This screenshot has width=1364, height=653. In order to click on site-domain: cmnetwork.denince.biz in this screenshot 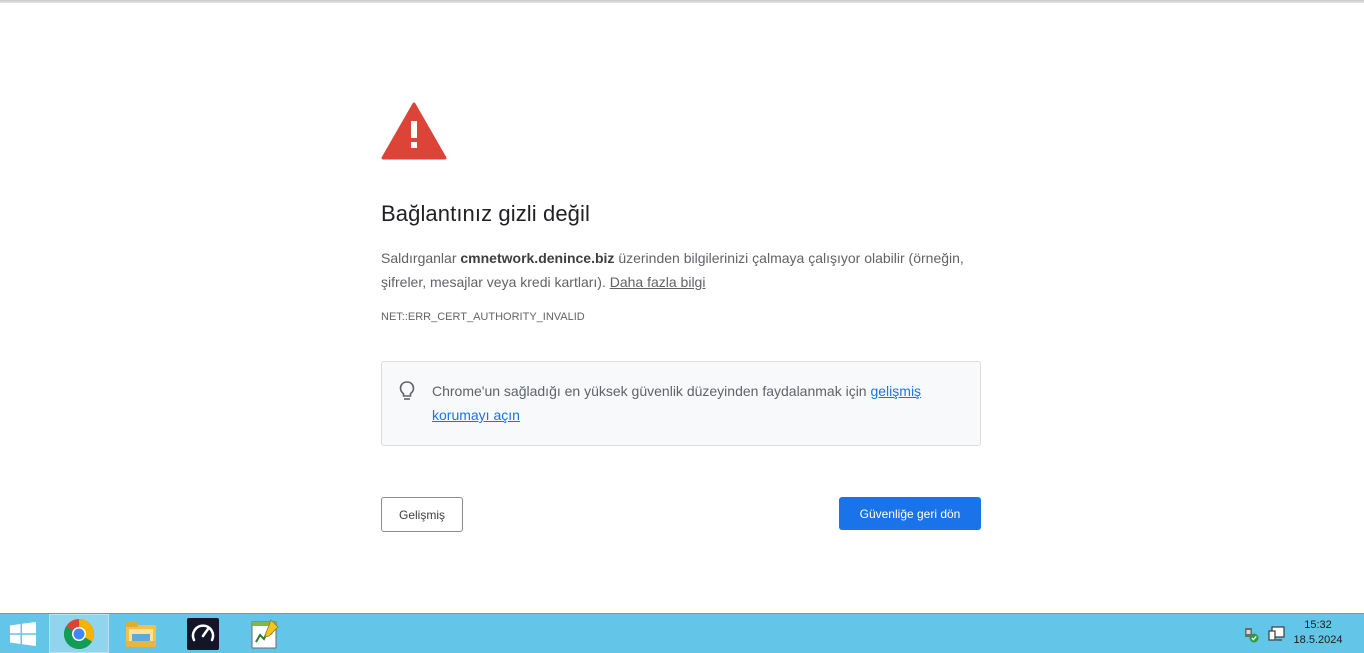, I will do `click(537, 258)`.